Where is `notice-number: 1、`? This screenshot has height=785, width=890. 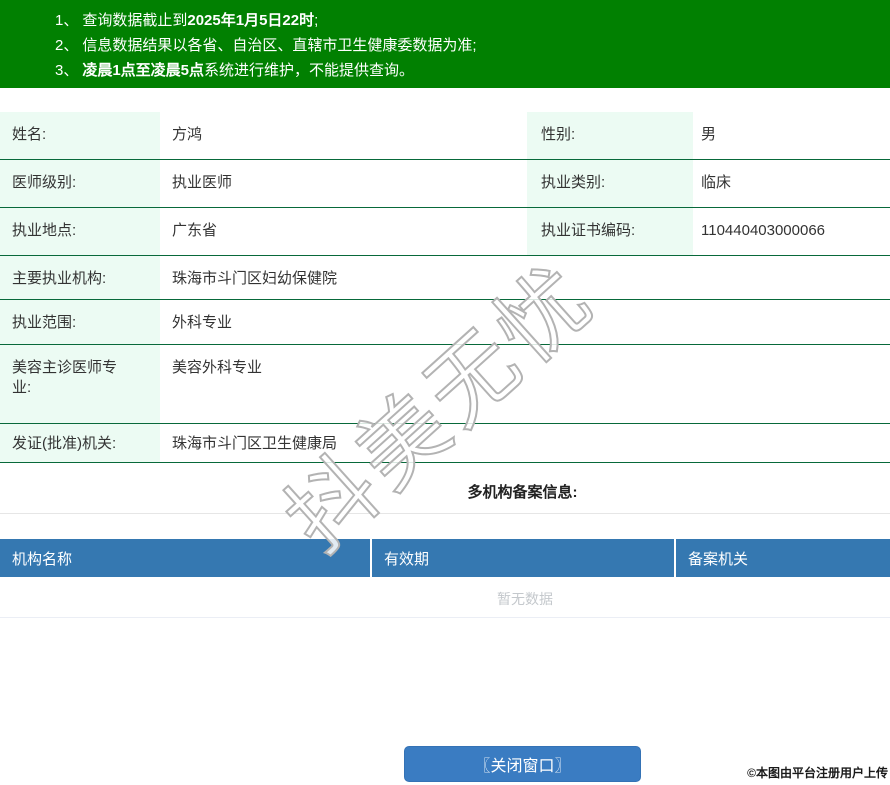 notice-number: 1、 is located at coordinates (67, 20).